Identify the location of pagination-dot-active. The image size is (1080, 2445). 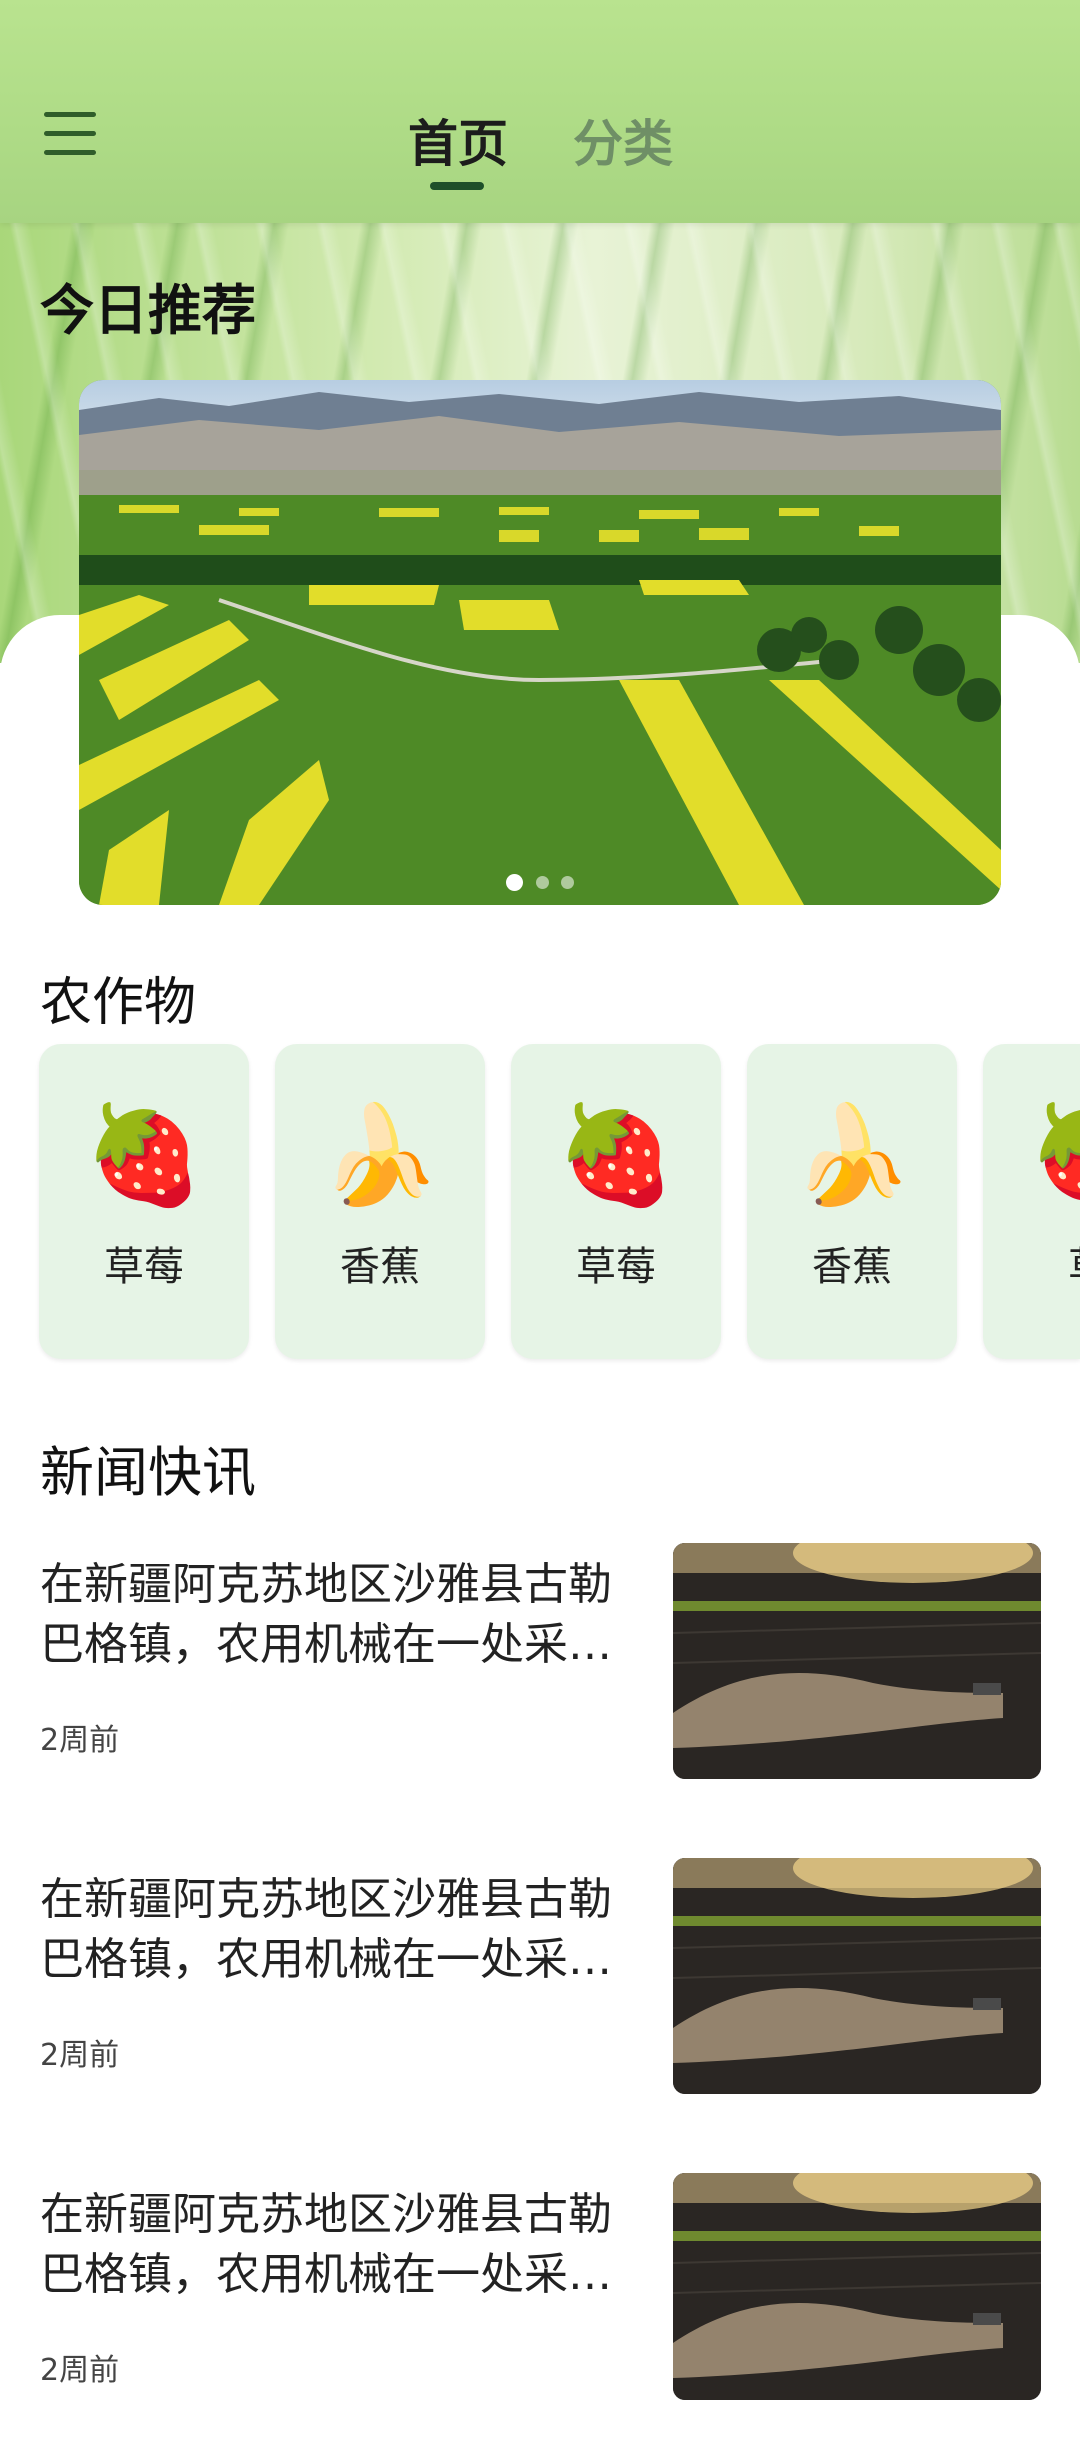
(514, 882).